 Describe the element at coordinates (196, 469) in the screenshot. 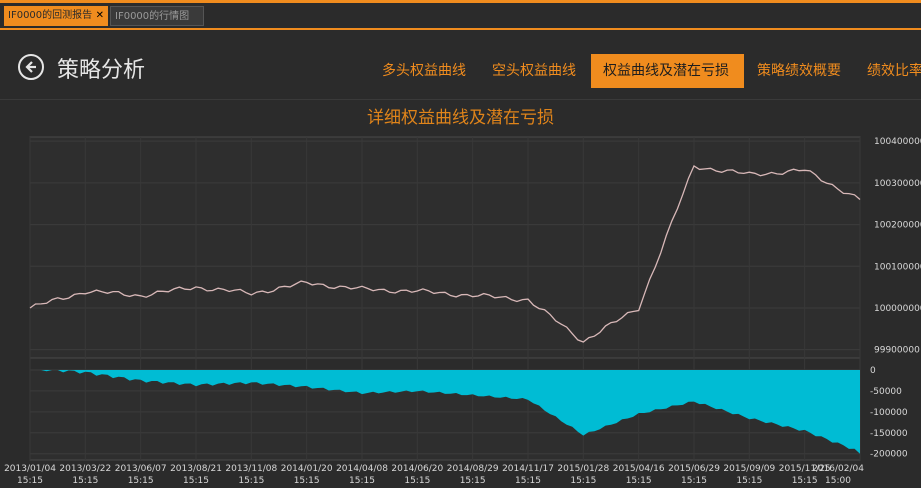

I see `x-tick-label: 2013/08/21` at that location.